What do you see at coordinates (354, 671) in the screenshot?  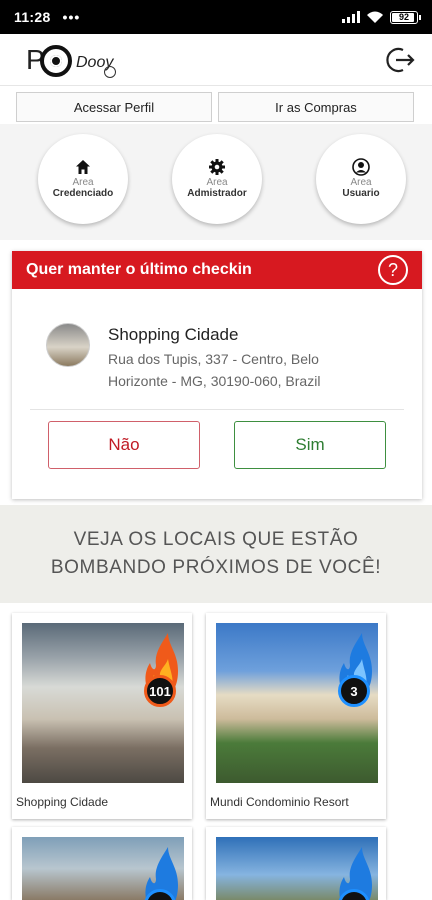 I see `trending-badge: 3` at bounding box center [354, 671].